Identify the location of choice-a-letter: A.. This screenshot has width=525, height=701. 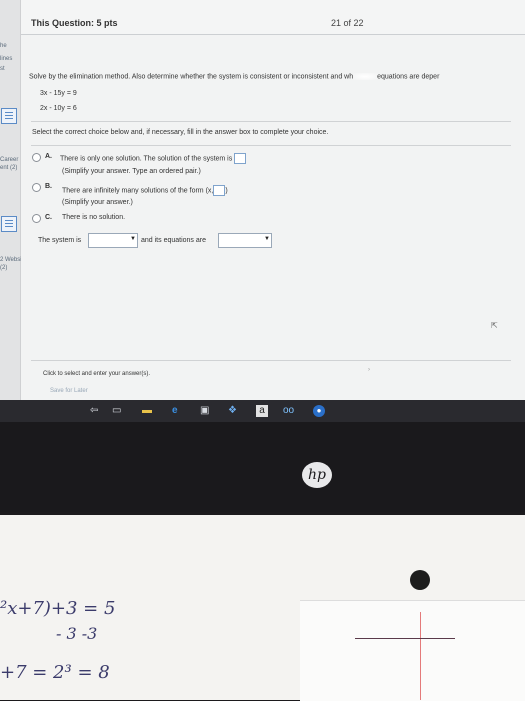
(48, 156).